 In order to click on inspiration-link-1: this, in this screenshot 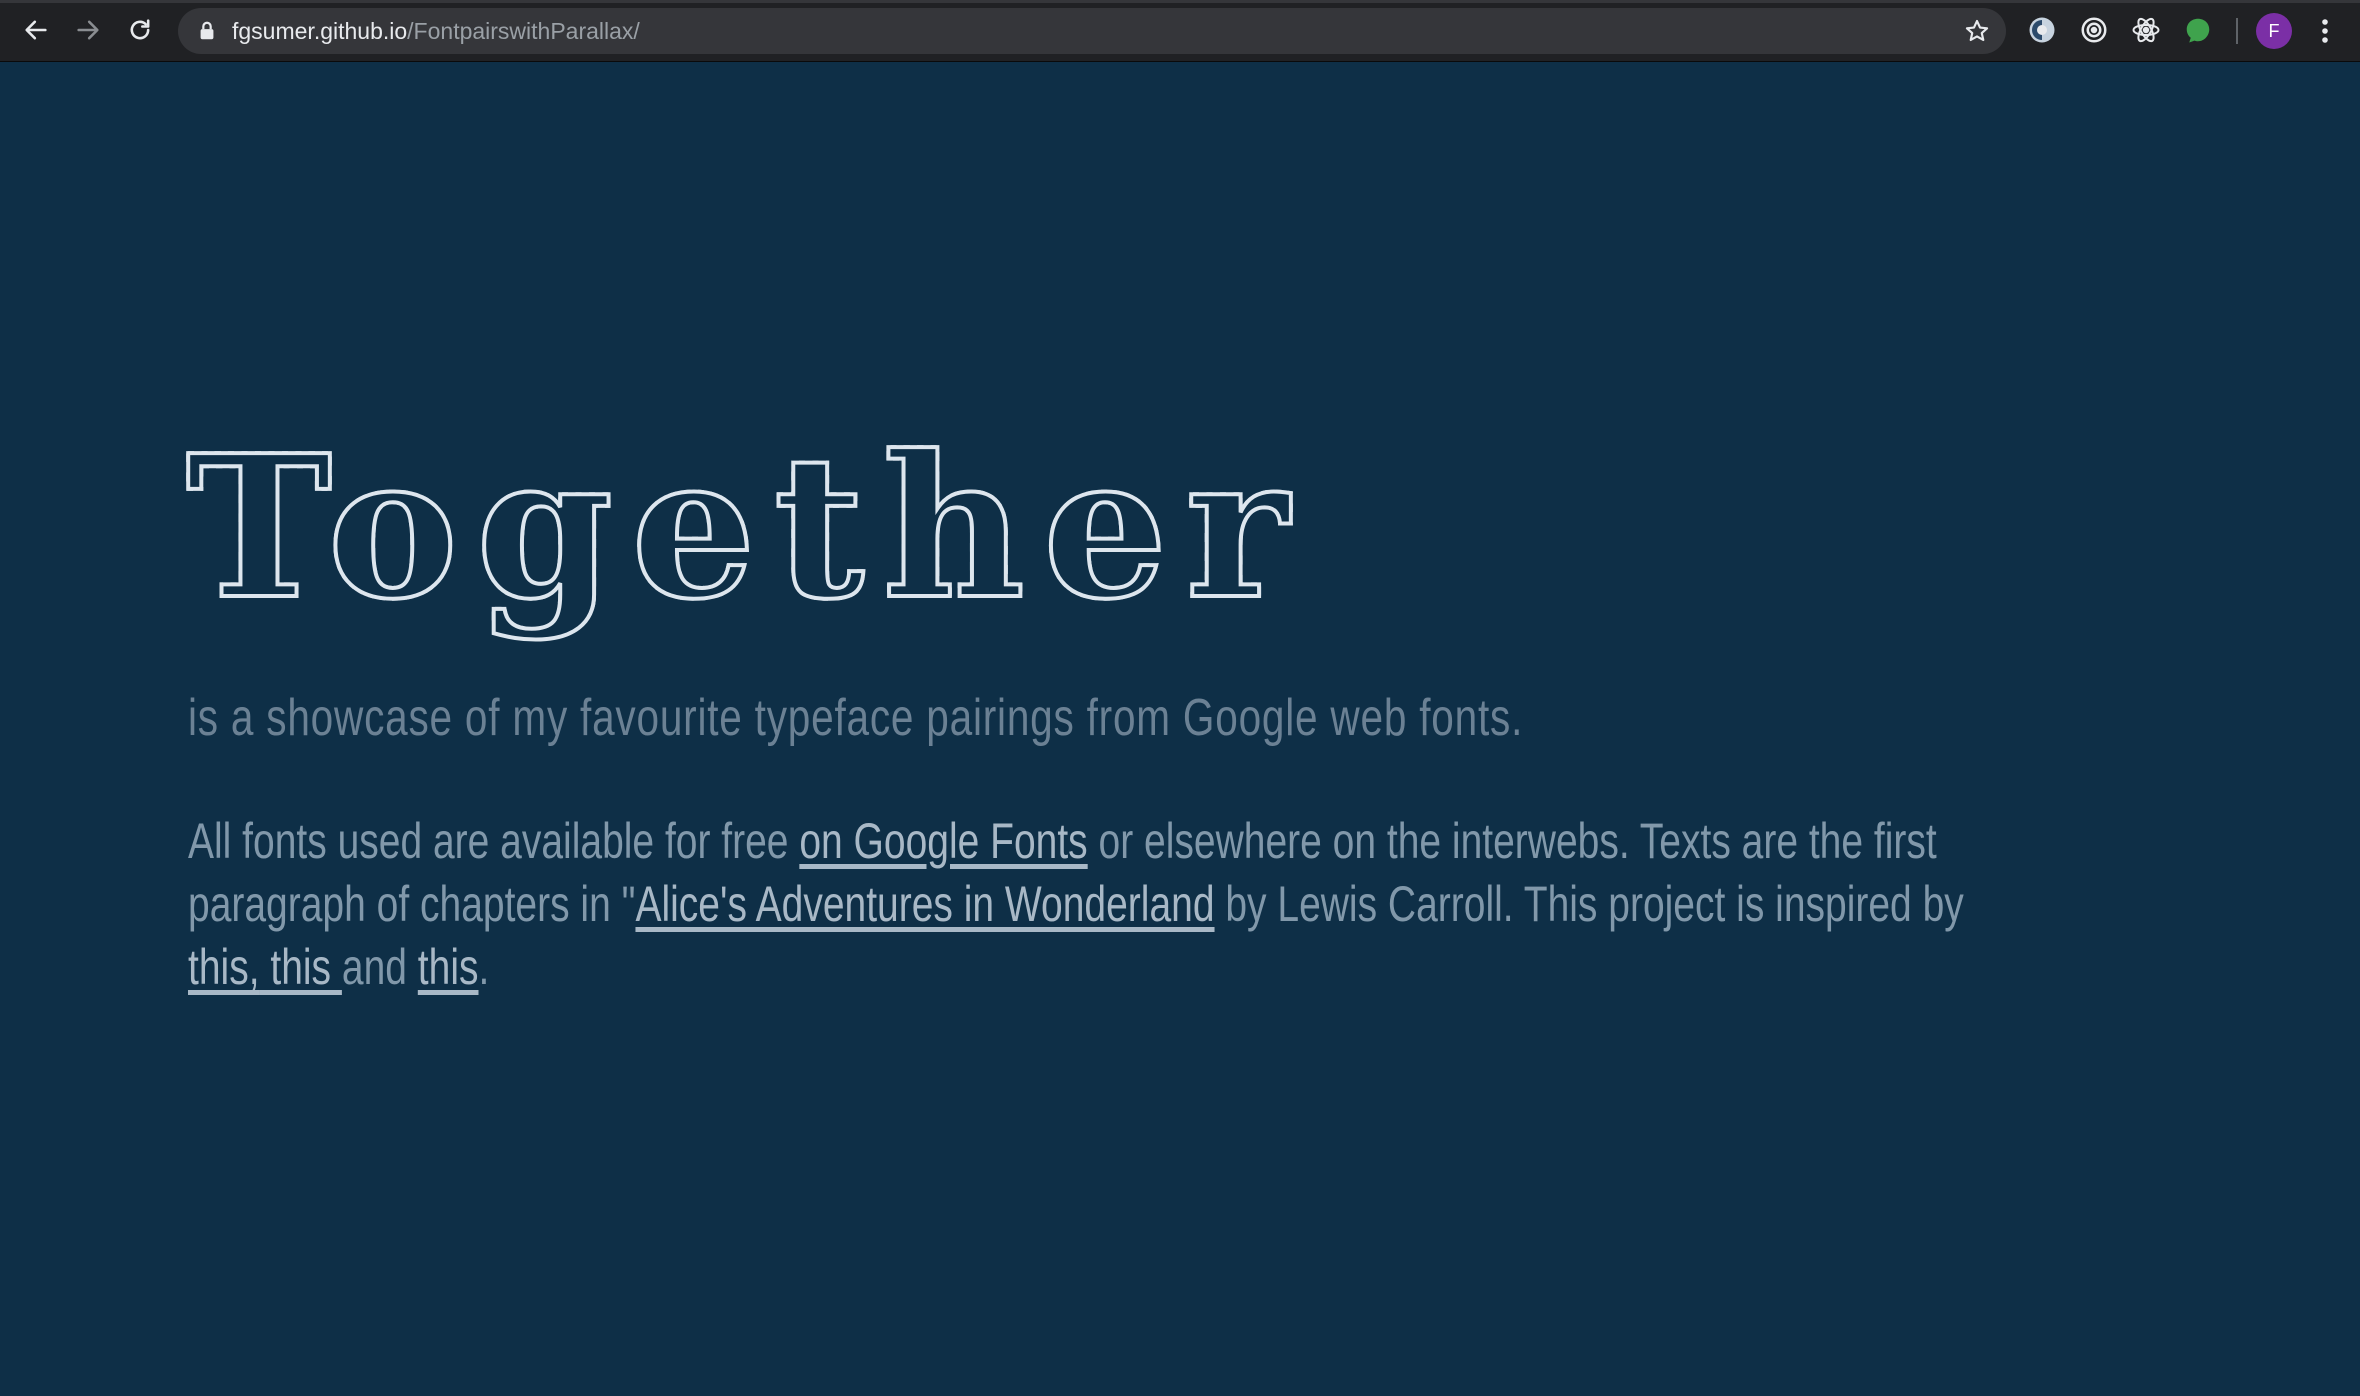, I will do `click(224, 967)`.